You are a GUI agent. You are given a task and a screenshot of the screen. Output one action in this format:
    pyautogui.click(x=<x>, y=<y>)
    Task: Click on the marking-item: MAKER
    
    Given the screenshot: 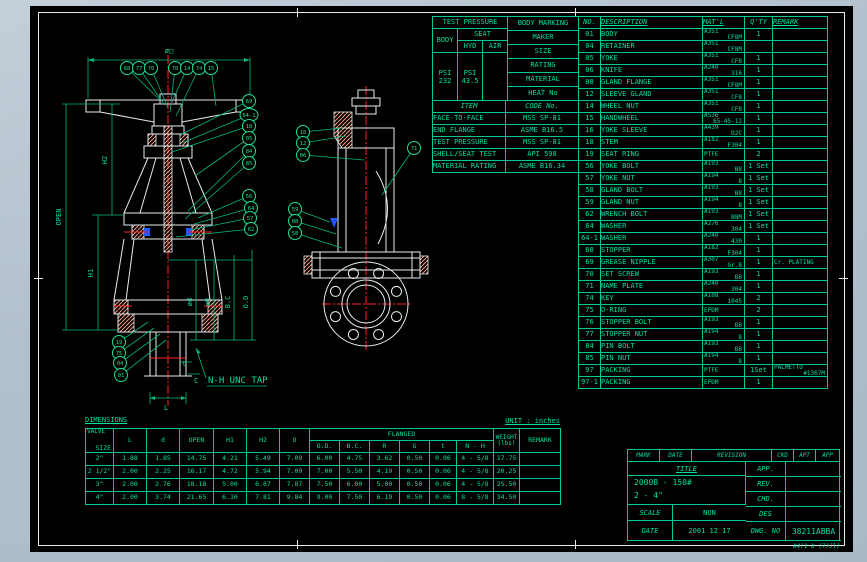 What is the action you would take?
    pyautogui.click(x=543, y=37)
    